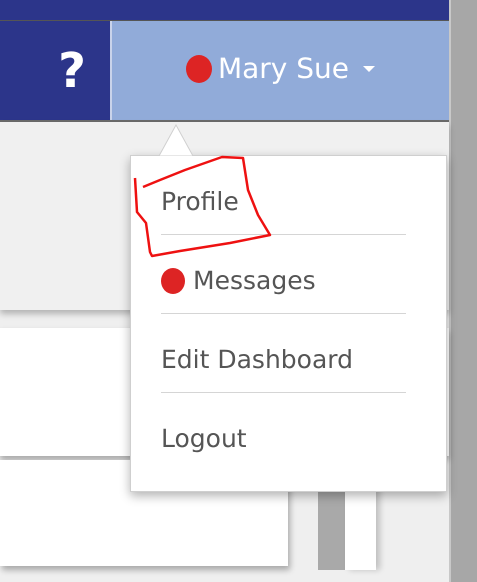  What do you see at coordinates (257, 360) in the screenshot?
I see `menu-item: Edit Dashboard` at bounding box center [257, 360].